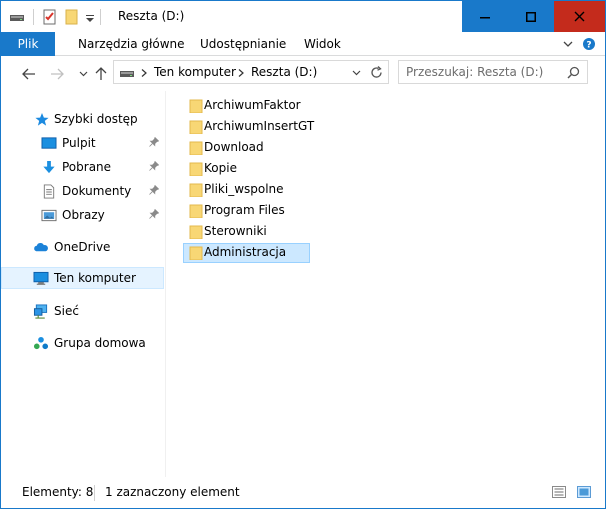 This screenshot has height=509, width=606. What do you see at coordinates (33, 17) in the screenshot?
I see `toolbar-separator` at bounding box center [33, 17].